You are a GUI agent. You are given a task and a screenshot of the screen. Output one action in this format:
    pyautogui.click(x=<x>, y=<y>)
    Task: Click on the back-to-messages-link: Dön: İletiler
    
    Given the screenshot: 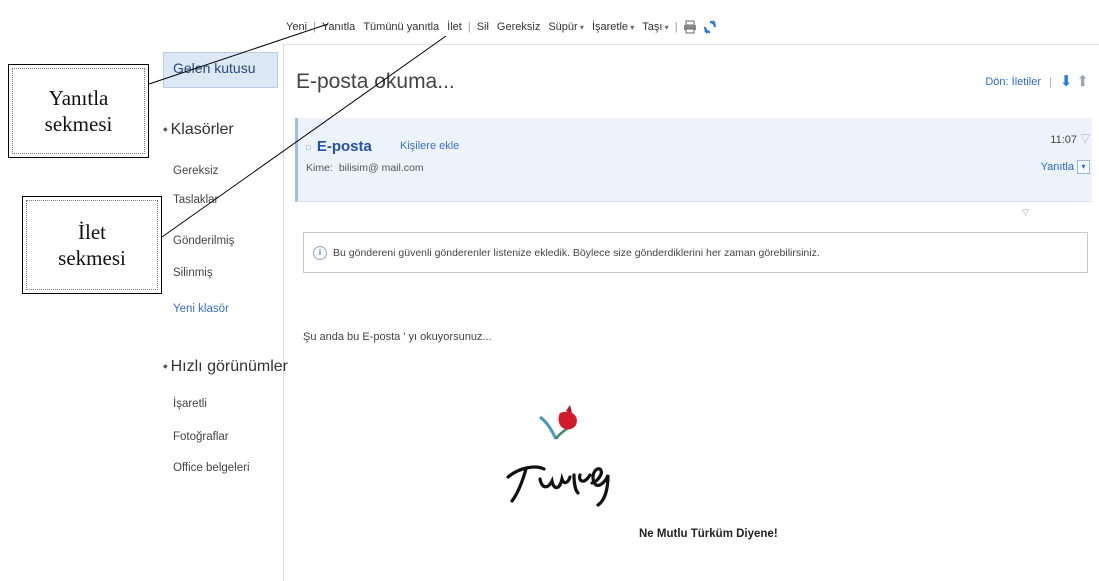 What is the action you would take?
    pyautogui.click(x=1013, y=82)
    